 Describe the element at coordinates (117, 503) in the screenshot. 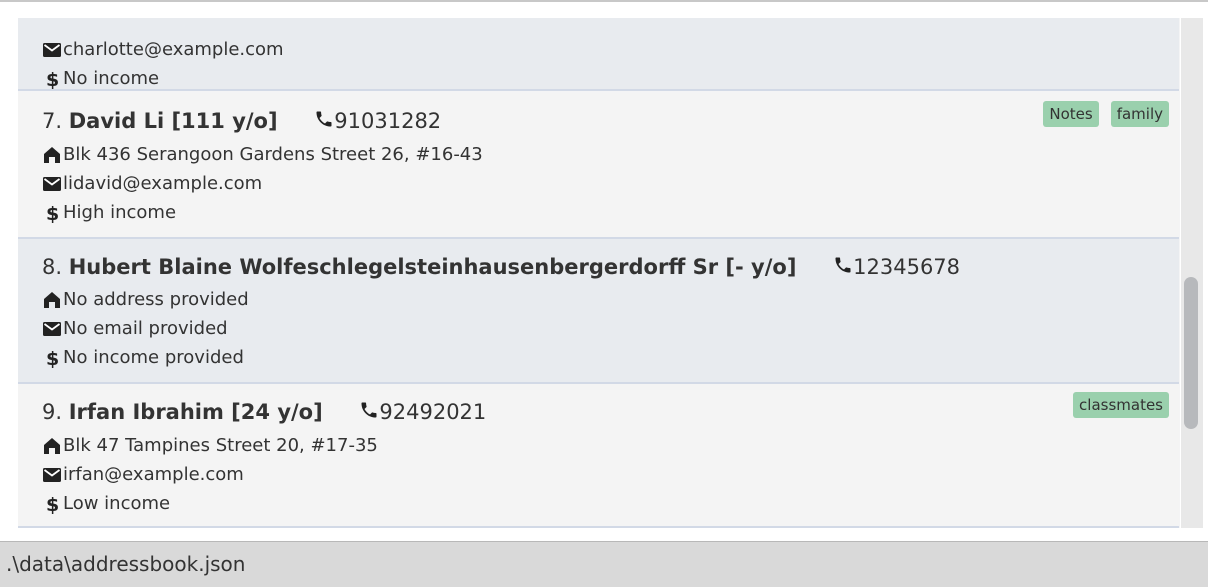

I see `income-text: Low income` at that location.